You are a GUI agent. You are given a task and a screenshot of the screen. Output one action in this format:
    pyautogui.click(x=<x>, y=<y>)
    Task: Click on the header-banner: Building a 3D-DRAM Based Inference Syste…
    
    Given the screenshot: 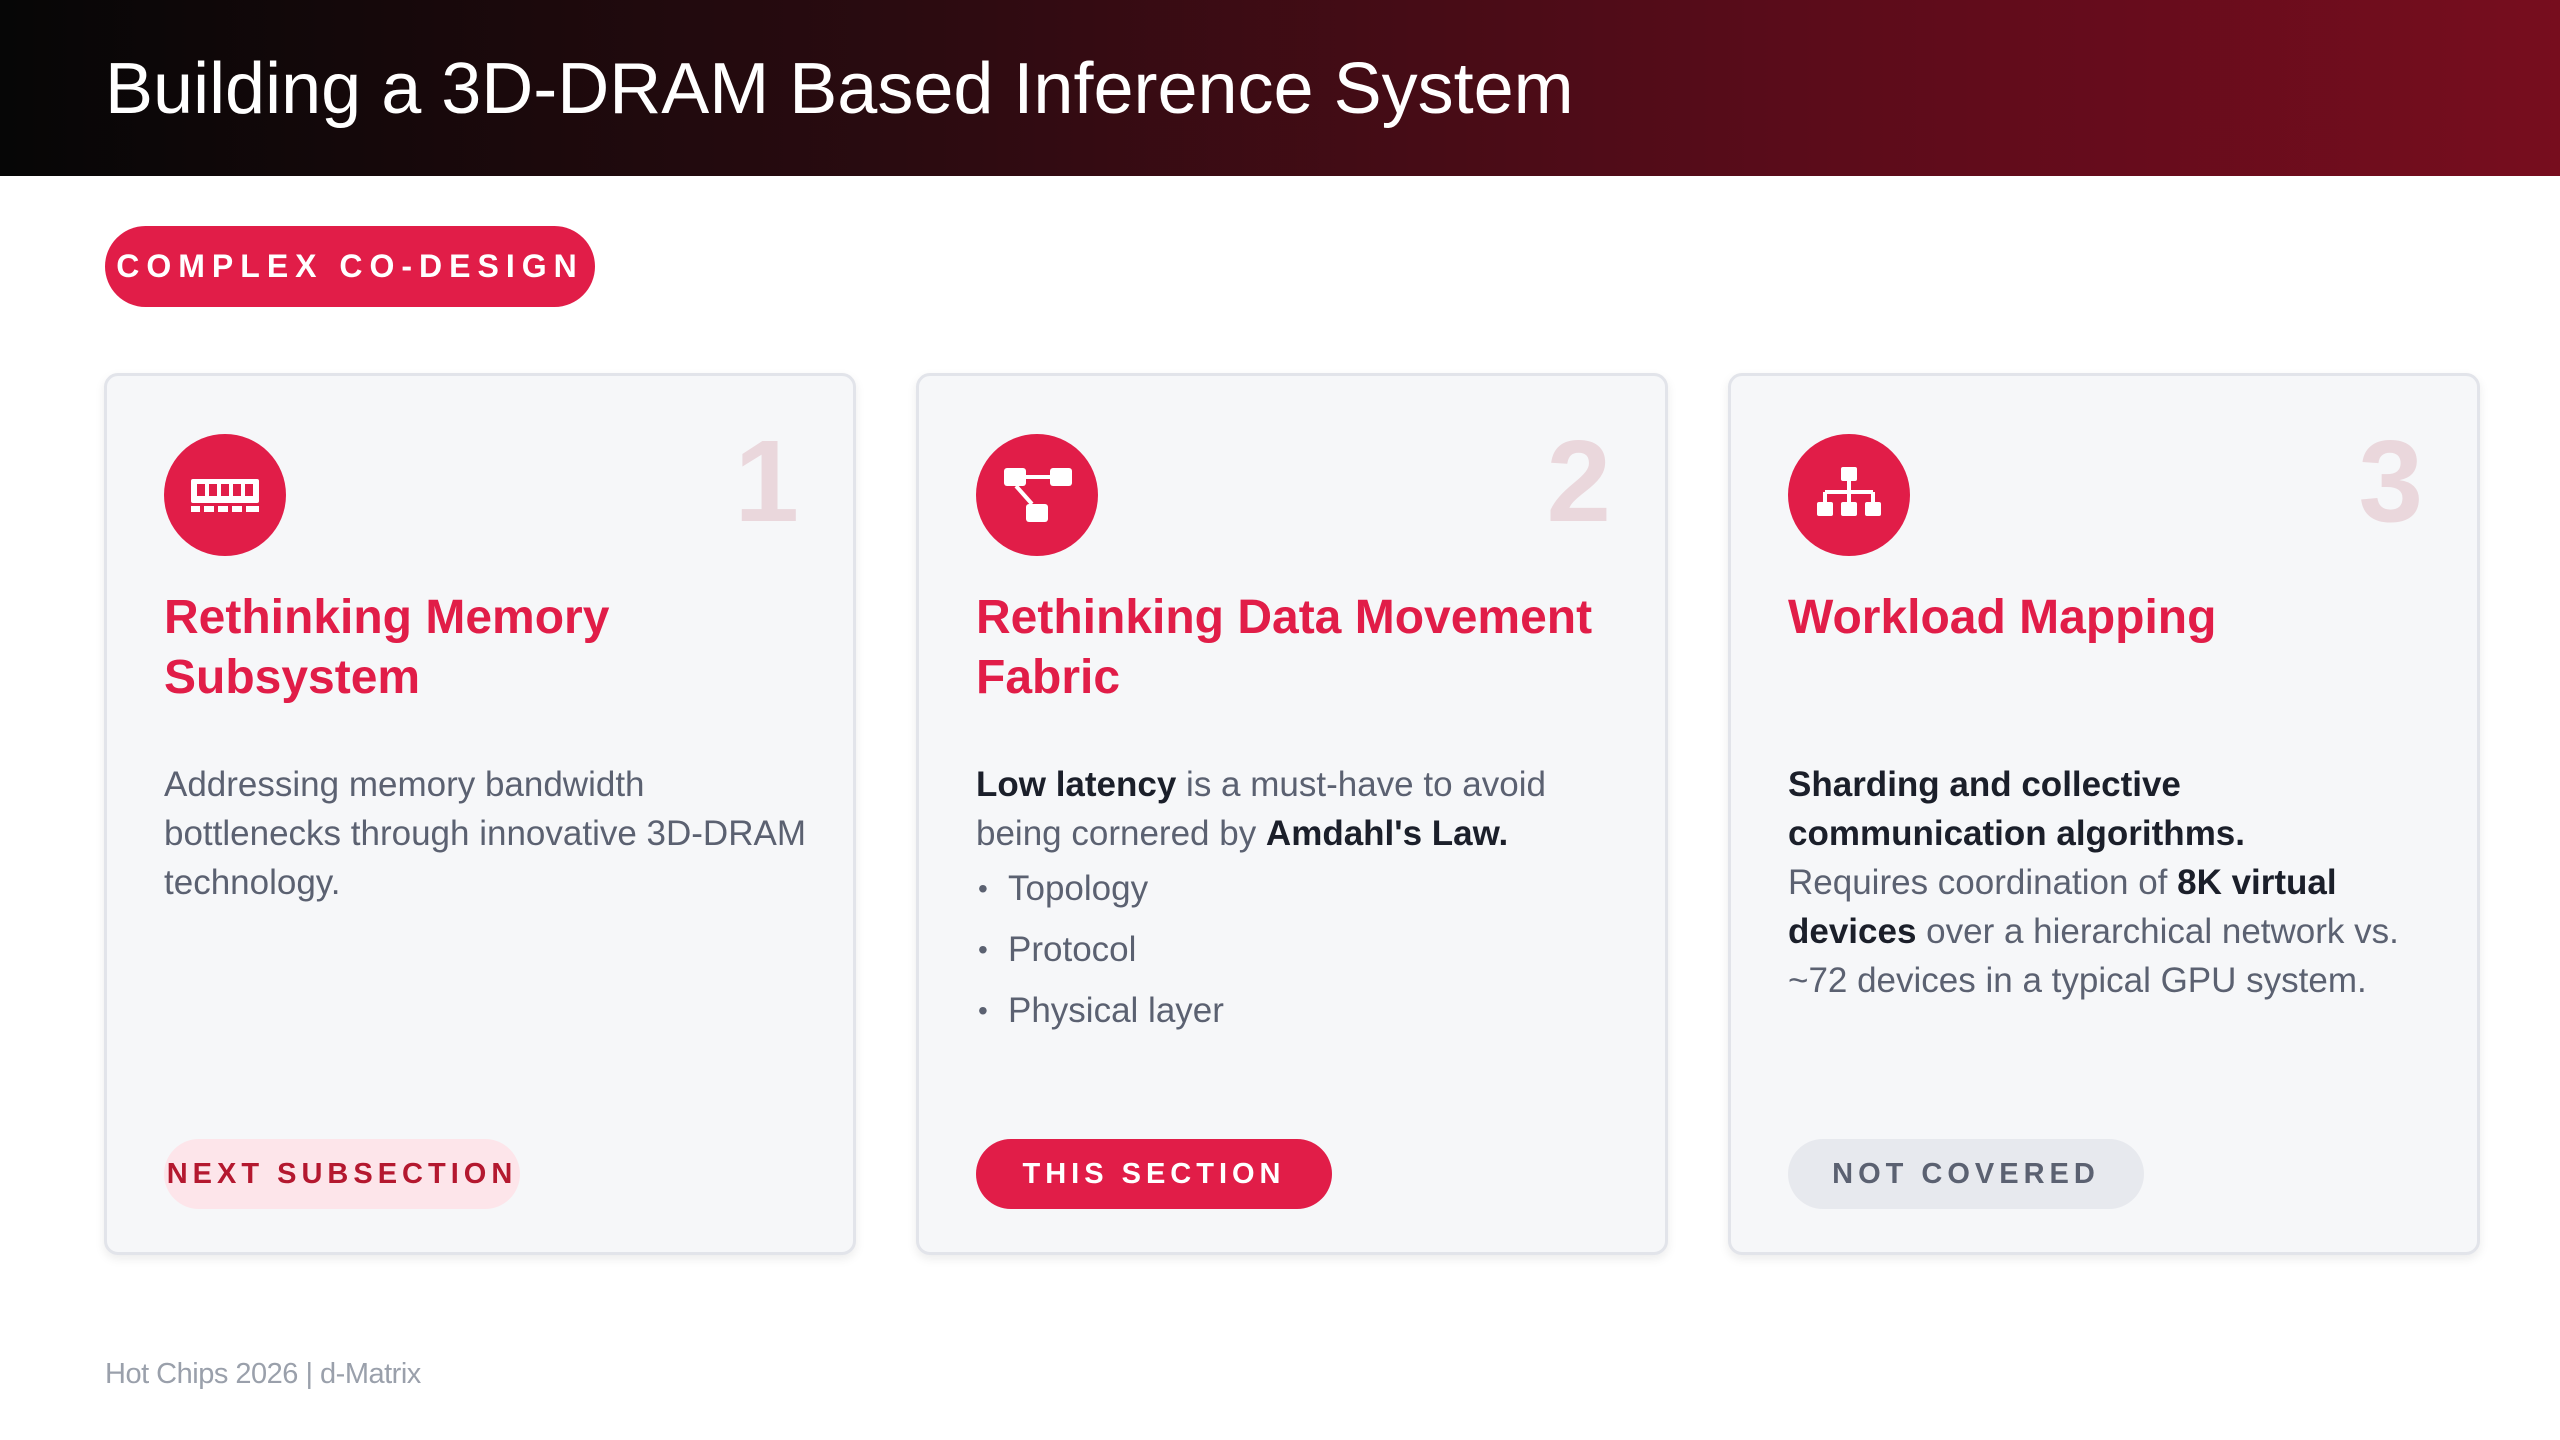 What is the action you would take?
    pyautogui.click(x=1280, y=88)
    